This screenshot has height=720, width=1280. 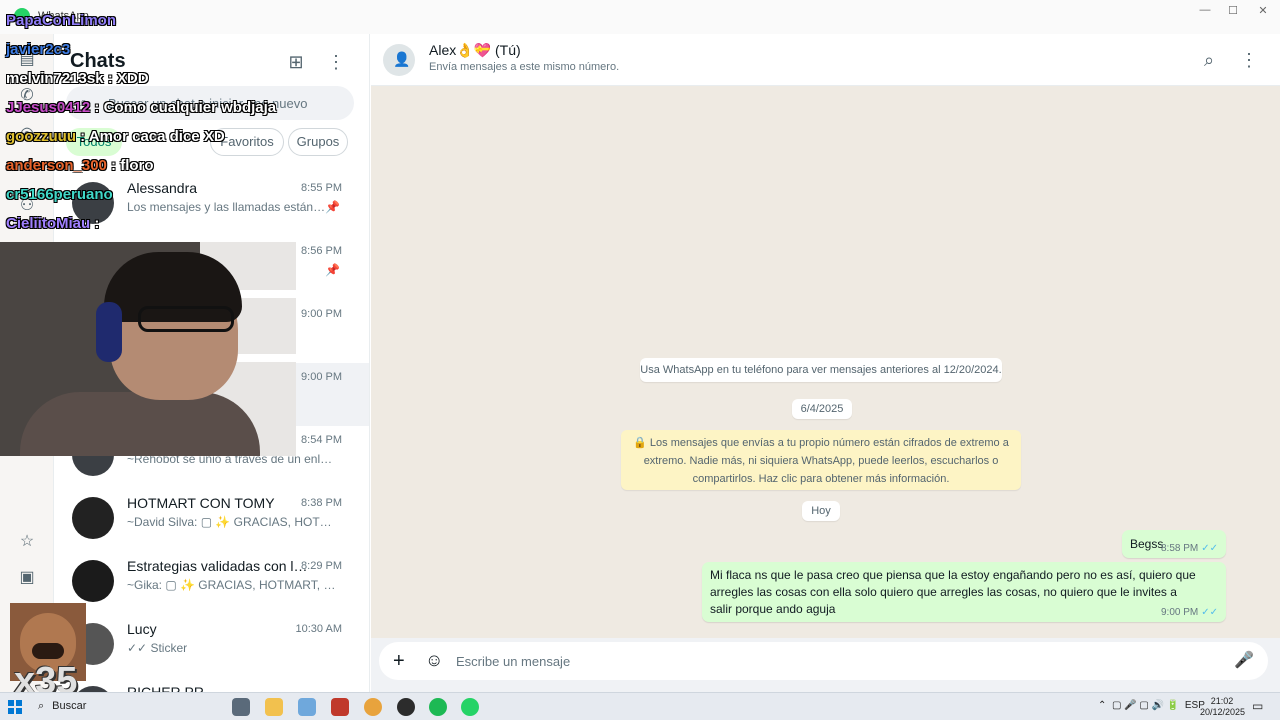 I want to click on chat-time: 10:30 AM, so click(x=318, y=629).